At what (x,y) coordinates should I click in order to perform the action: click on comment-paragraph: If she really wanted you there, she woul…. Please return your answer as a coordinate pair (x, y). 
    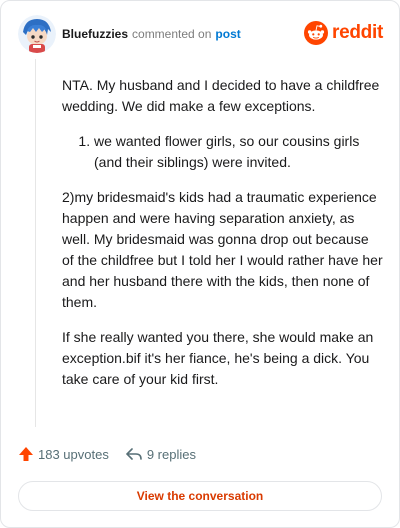
    Looking at the image, I should click on (218, 358).